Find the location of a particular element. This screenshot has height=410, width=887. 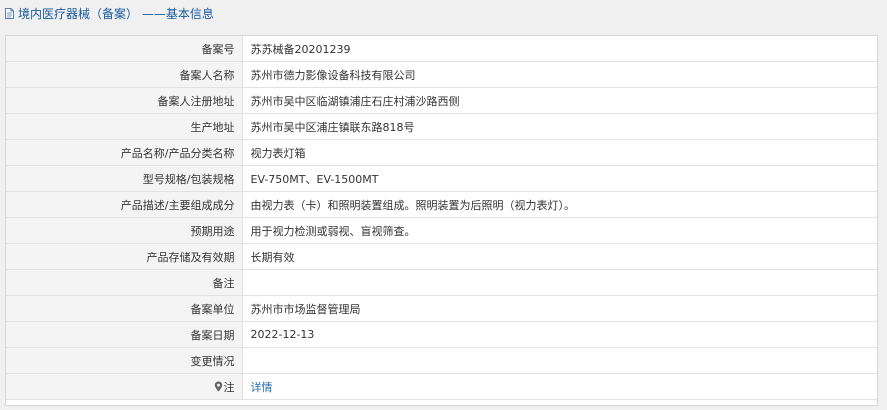

note-label-cell: 注 is located at coordinates (124, 386).